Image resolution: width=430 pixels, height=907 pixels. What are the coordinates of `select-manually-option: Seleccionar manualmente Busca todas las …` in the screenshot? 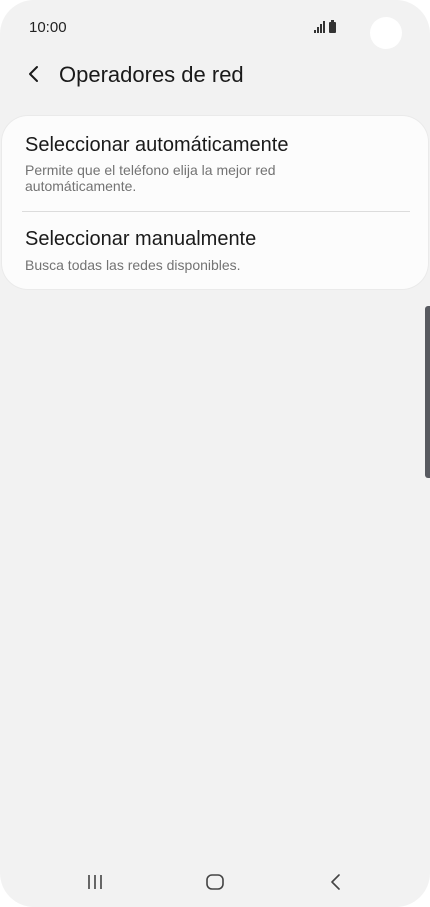 It's located at (215, 250).